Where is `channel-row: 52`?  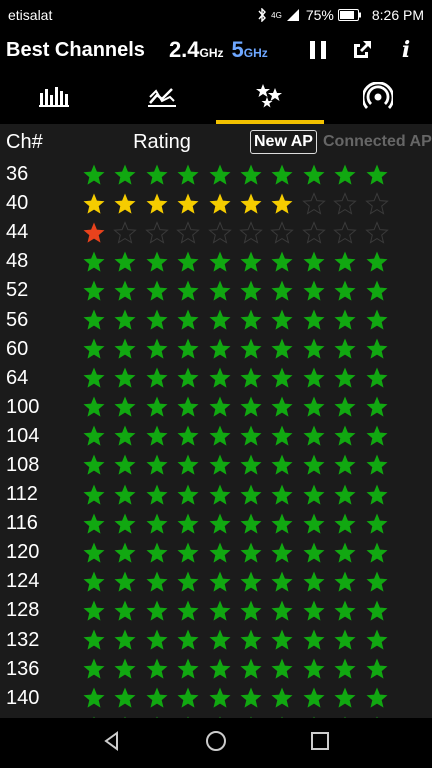
channel-row: 52 is located at coordinates (216, 290).